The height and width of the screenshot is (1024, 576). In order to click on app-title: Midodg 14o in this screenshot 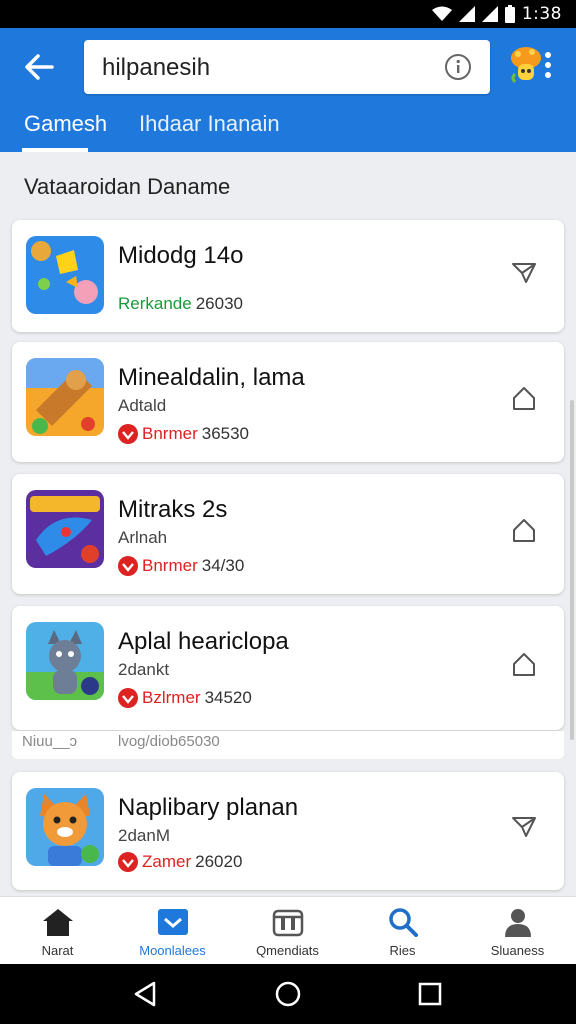, I will do `click(181, 255)`.